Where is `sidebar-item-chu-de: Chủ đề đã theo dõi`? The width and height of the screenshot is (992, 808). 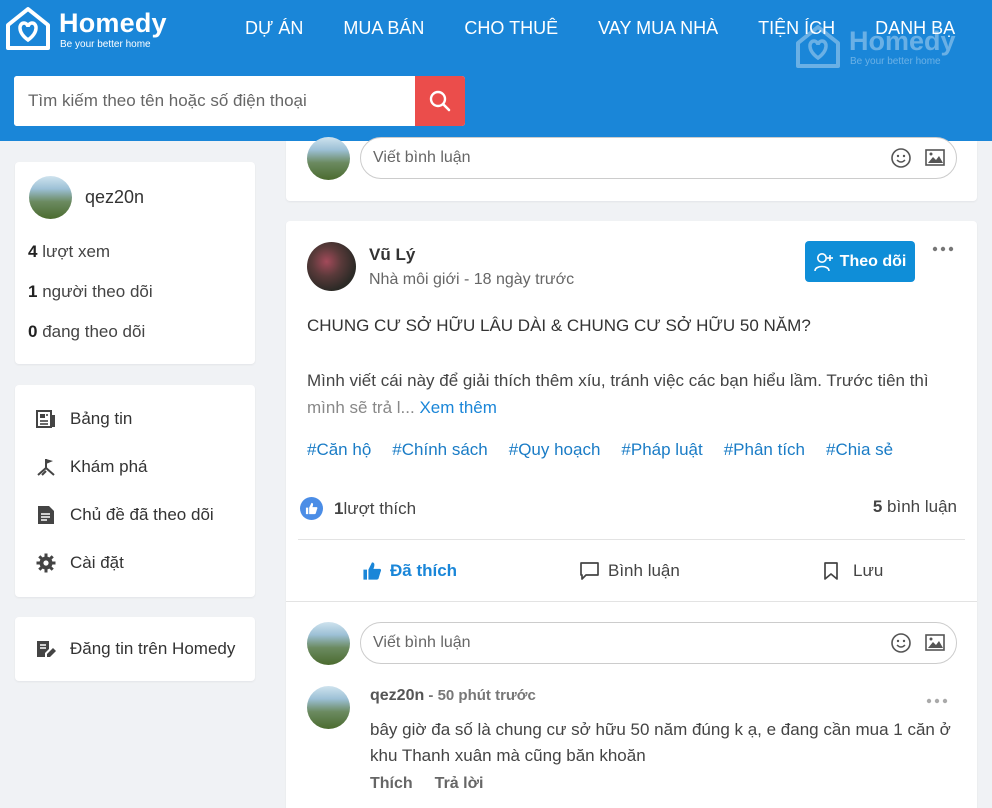
sidebar-item-chu-de: Chủ đề đã theo dõi is located at coordinates (124, 515).